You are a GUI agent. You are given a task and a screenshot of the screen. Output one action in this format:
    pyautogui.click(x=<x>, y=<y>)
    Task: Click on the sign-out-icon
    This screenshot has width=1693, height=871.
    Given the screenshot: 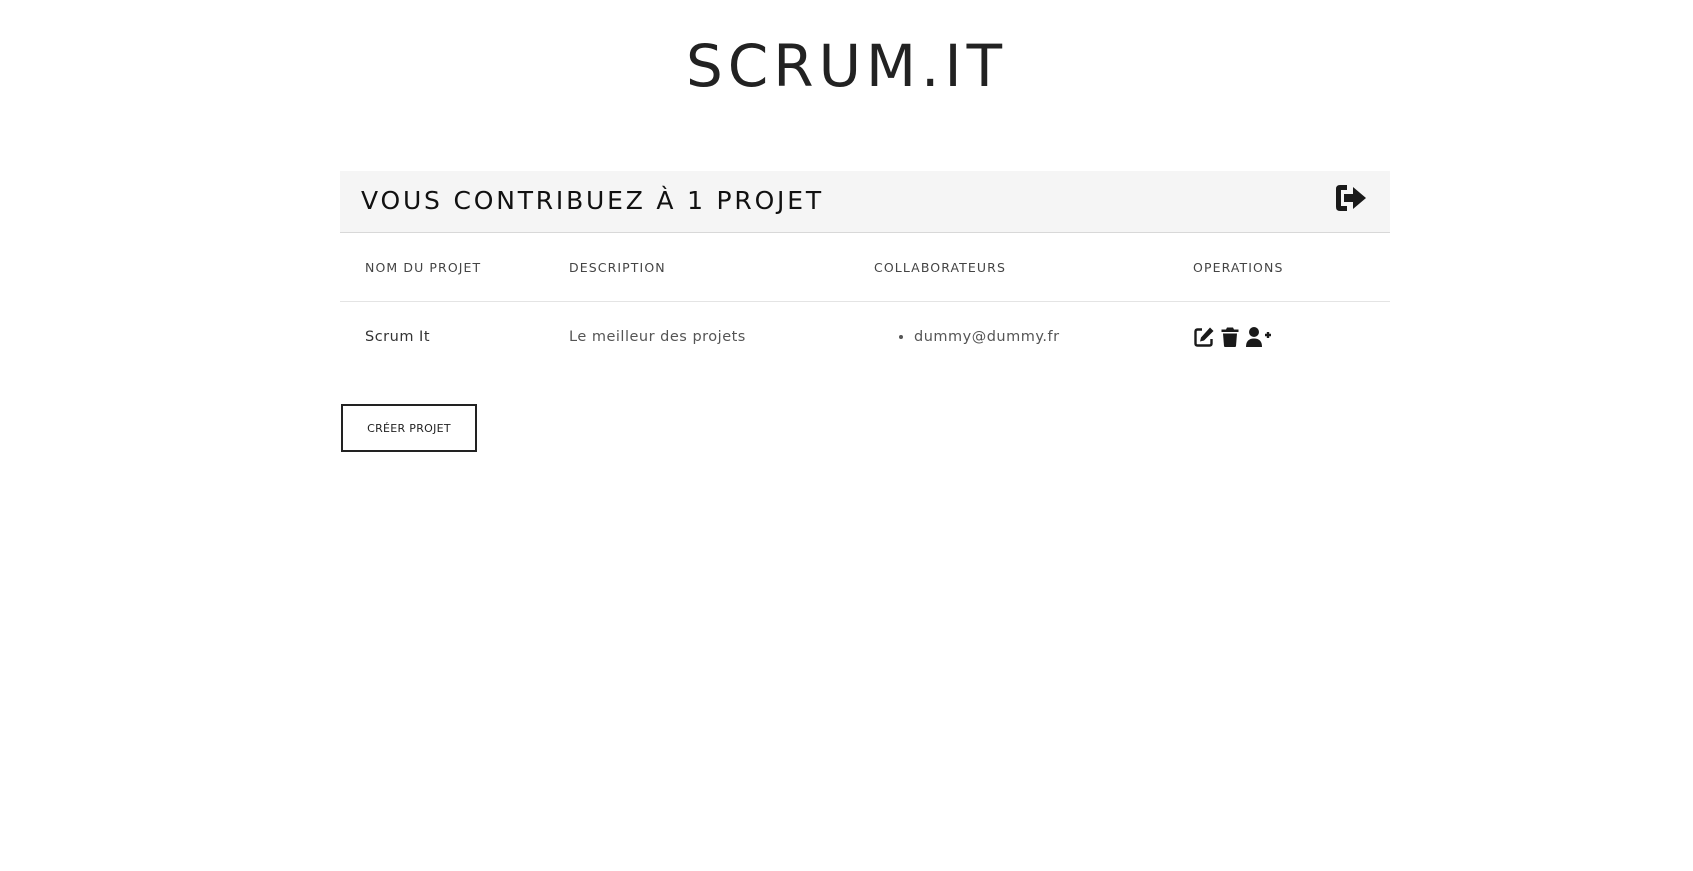 What is the action you would take?
    pyautogui.click(x=1351, y=198)
    